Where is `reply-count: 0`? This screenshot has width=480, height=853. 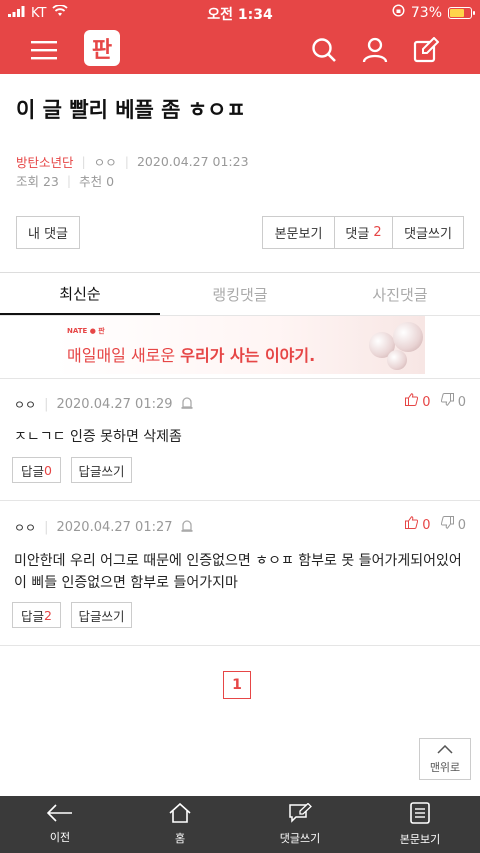 reply-count: 0 is located at coordinates (48, 470).